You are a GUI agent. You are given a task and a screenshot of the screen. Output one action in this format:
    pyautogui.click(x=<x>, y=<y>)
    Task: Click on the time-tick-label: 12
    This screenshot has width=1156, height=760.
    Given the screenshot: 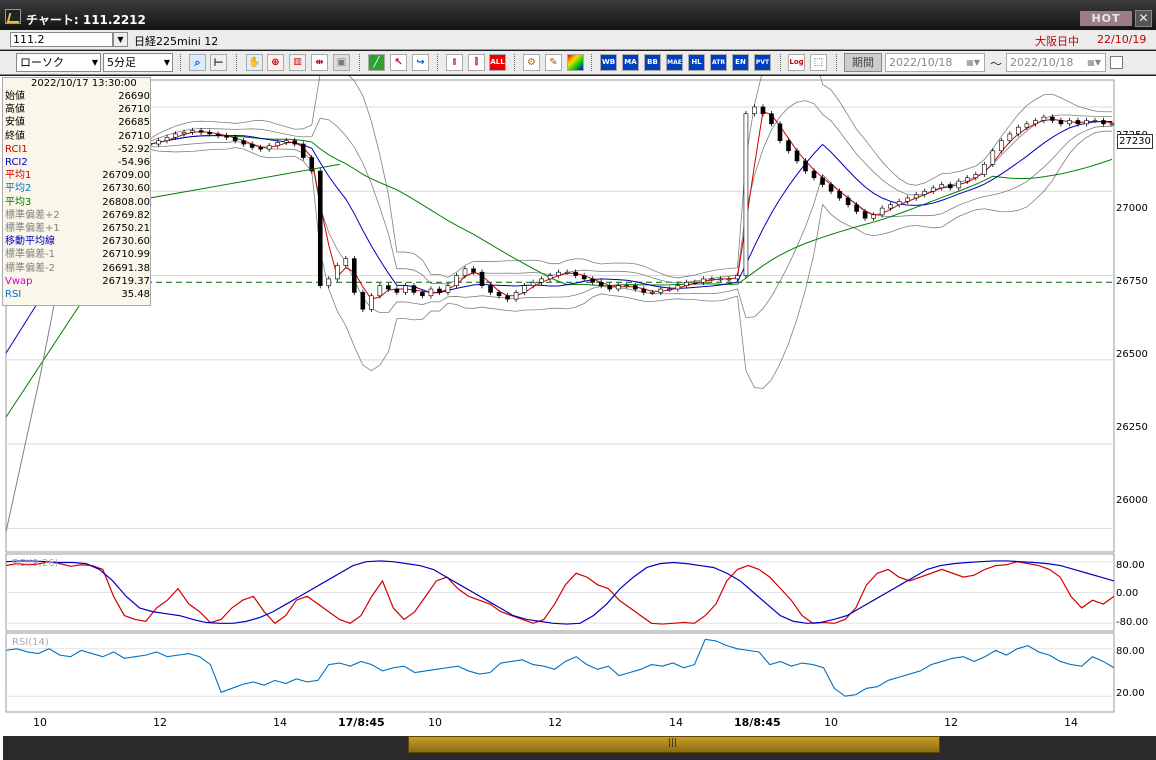 What is the action you would take?
    pyautogui.click(x=160, y=722)
    